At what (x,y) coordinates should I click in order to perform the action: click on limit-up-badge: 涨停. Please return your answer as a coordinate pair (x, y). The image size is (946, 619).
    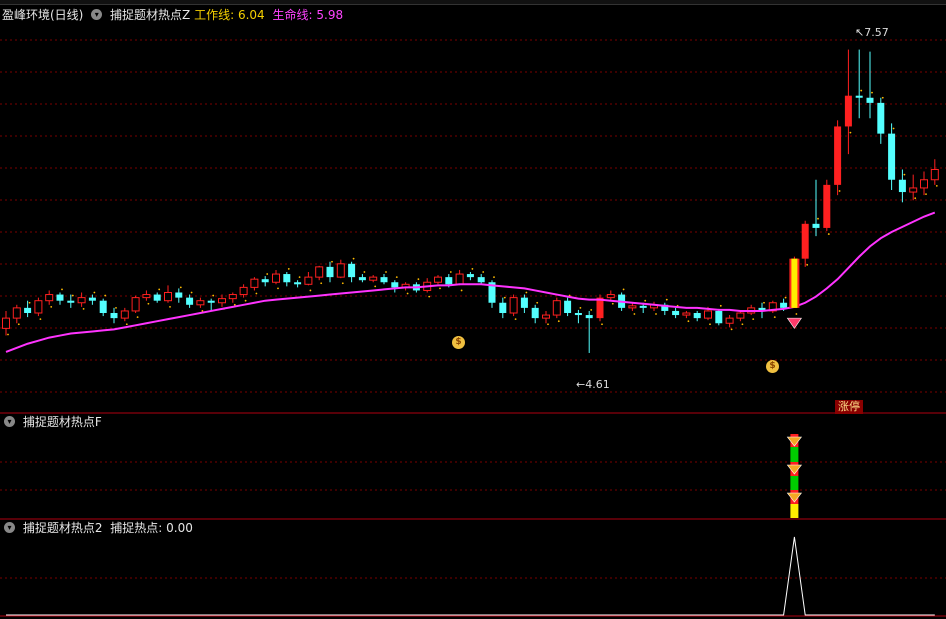
    Looking at the image, I should click on (849, 407).